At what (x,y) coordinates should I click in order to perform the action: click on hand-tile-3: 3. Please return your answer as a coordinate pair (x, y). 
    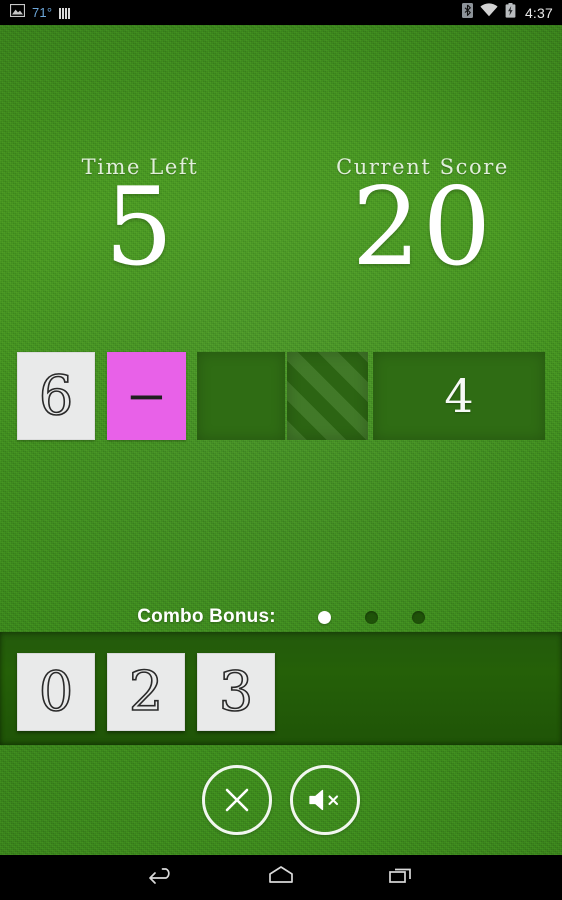
    Looking at the image, I should click on (236, 692).